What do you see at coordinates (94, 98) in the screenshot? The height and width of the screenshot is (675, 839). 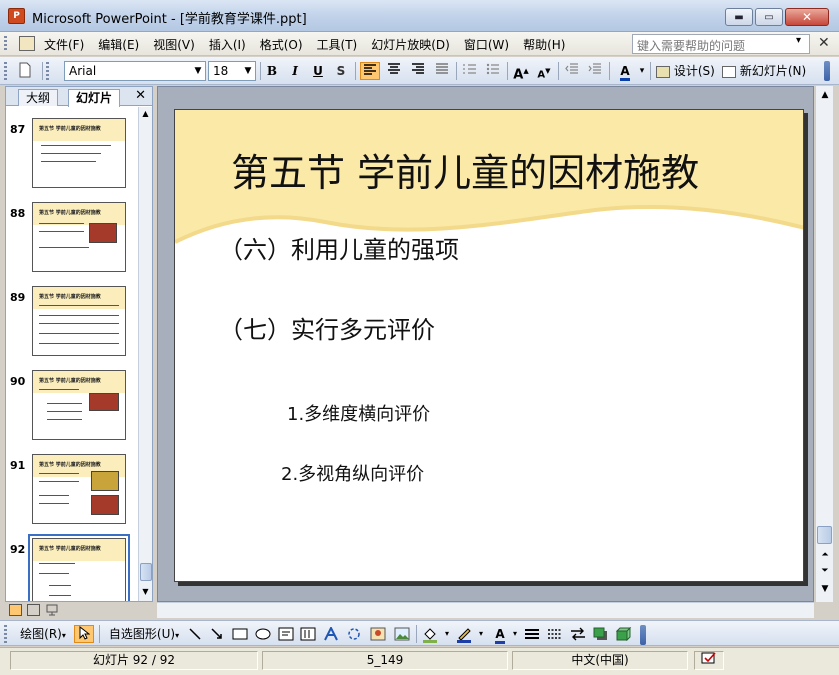 I see `tab-slides: 幻灯片` at bounding box center [94, 98].